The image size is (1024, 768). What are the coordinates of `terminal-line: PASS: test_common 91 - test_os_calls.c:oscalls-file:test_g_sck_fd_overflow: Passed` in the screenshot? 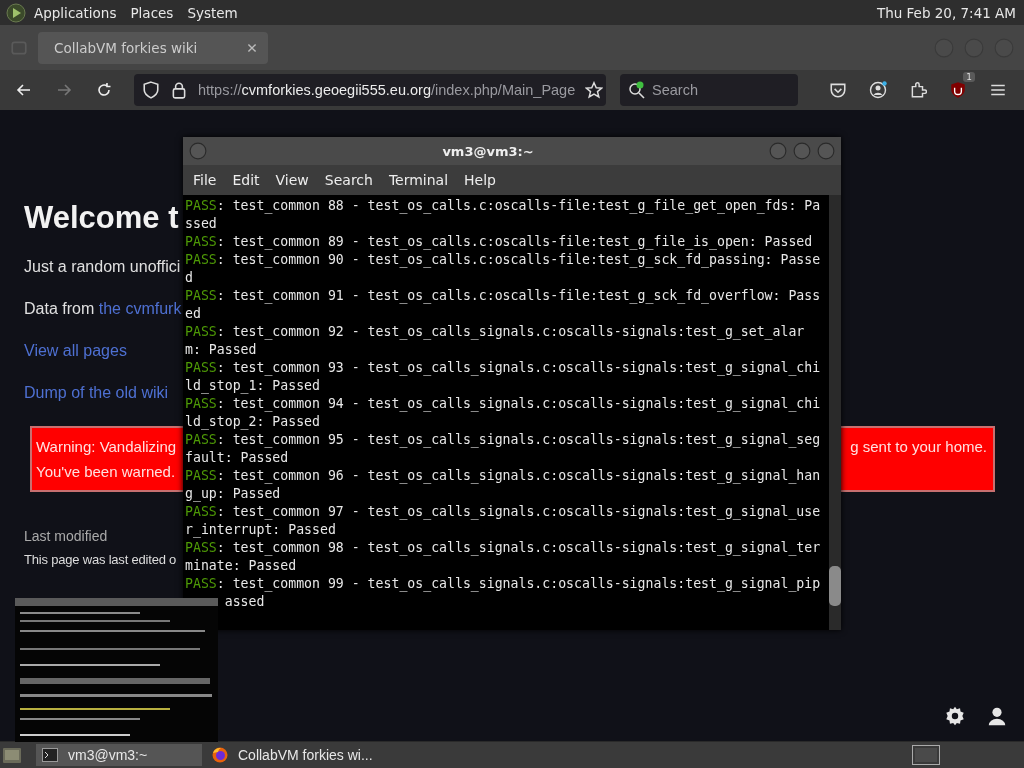 It's located at (503, 305).